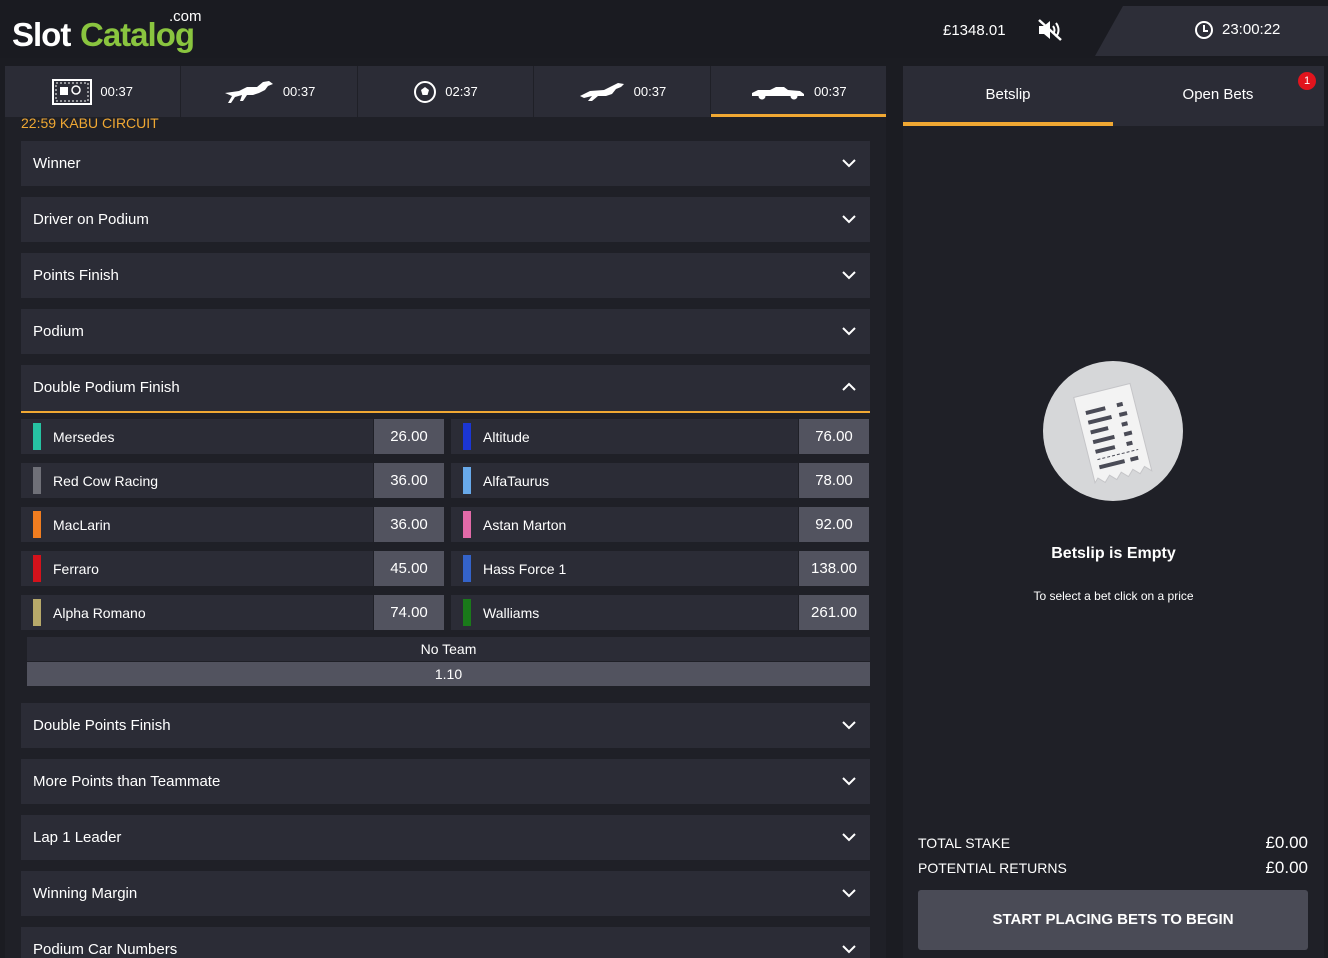 This screenshot has height=958, width=1328. I want to click on selection-name: AlfaTaurus, so click(516, 481).